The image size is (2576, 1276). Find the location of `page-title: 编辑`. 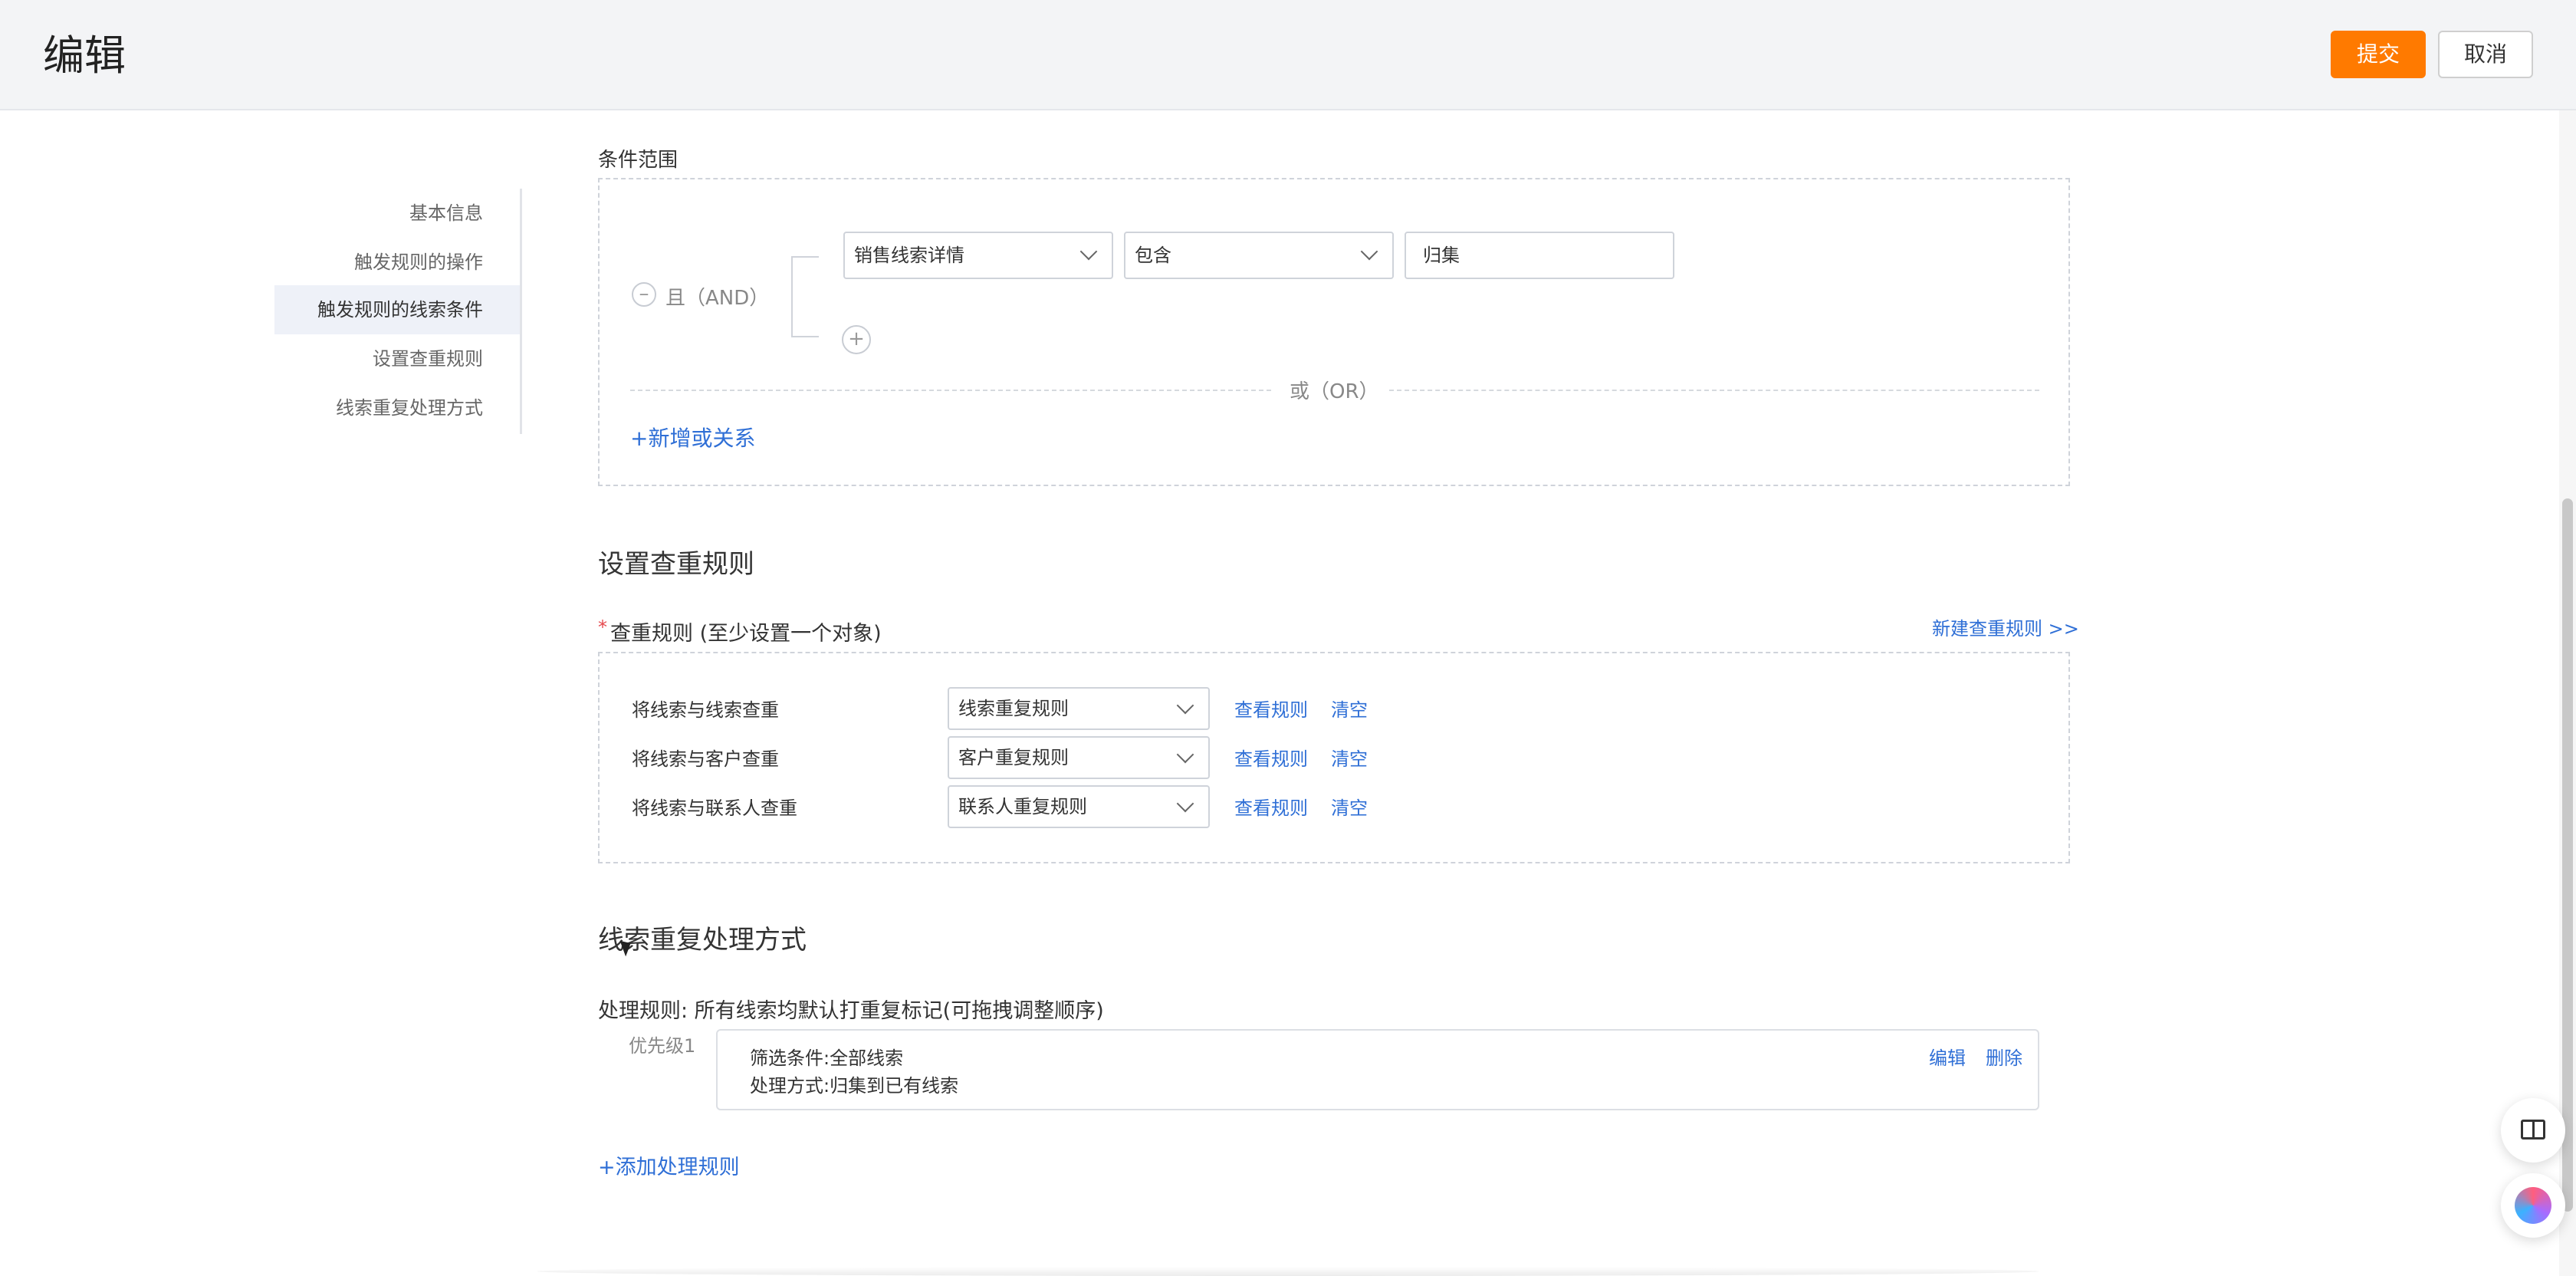

page-title: 编辑 is located at coordinates (85, 55).